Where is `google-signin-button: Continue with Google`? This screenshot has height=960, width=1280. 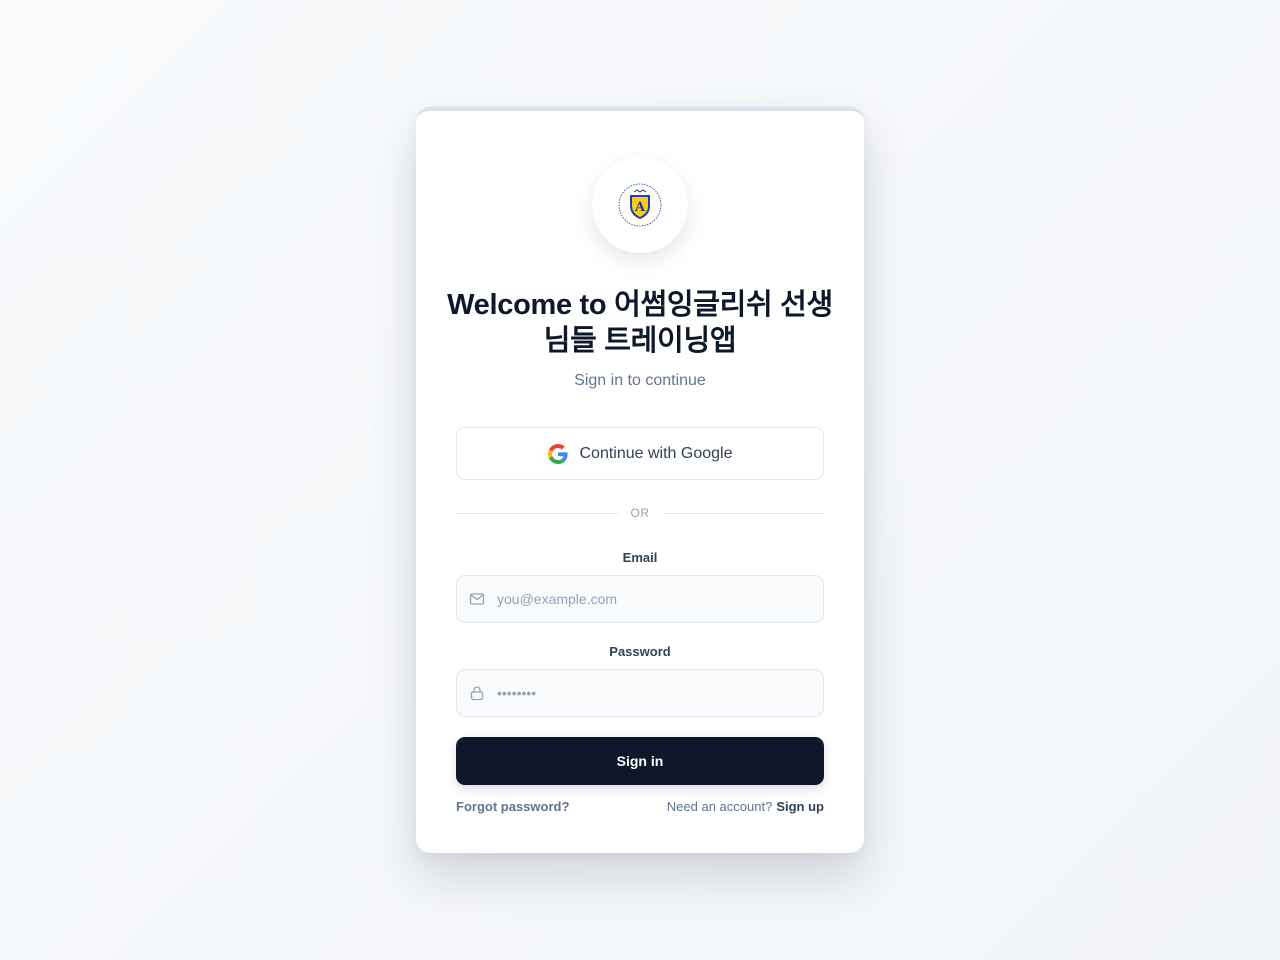 google-signin-button: Continue with Google is located at coordinates (640, 453).